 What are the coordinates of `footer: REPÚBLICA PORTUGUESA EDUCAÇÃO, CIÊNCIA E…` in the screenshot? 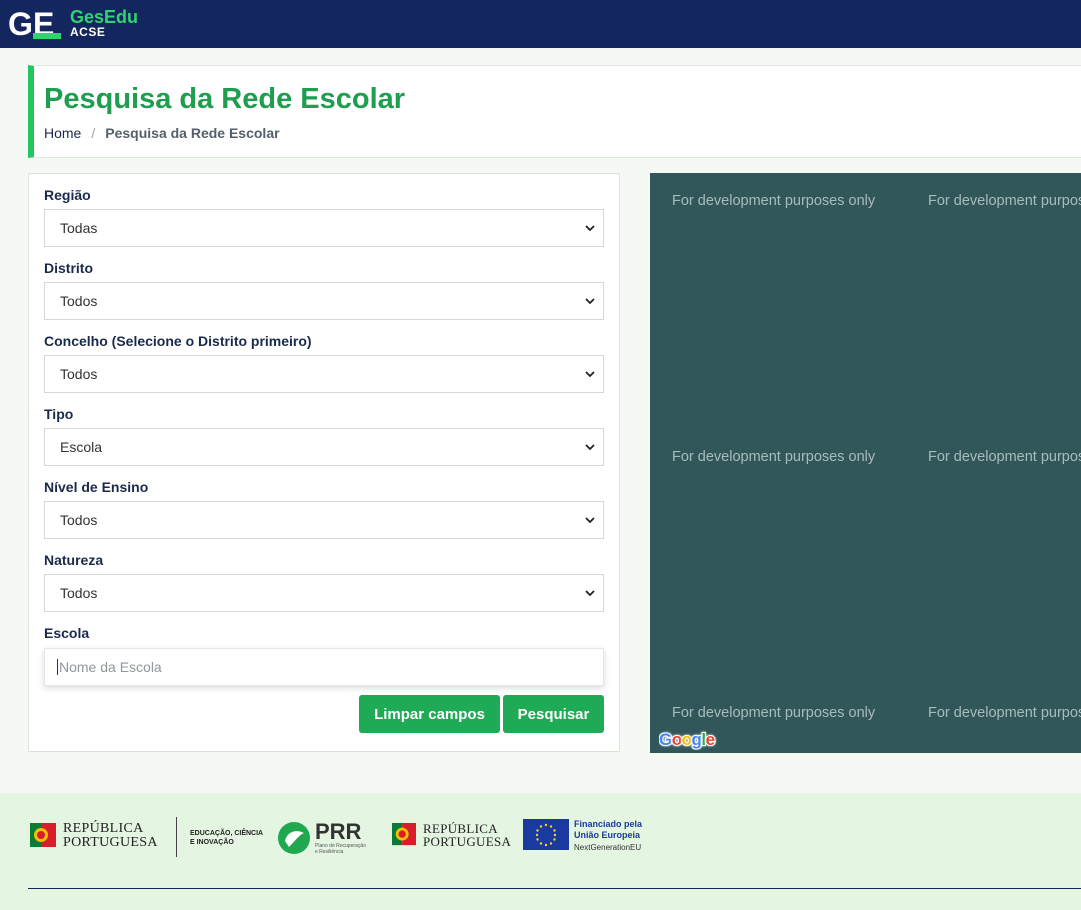 It's located at (540, 851).